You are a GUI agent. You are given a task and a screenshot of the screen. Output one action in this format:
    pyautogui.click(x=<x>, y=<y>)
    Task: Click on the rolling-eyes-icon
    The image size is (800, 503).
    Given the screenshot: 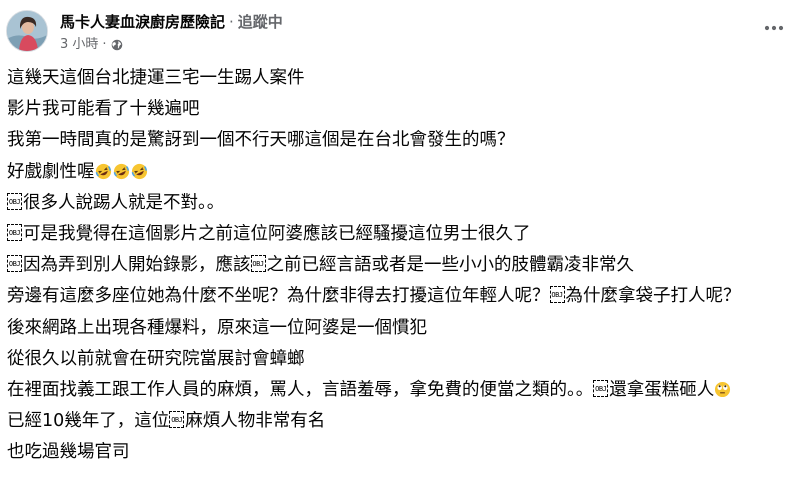 What is the action you would take?
    pyautogui.click(x=722, y=389)
    